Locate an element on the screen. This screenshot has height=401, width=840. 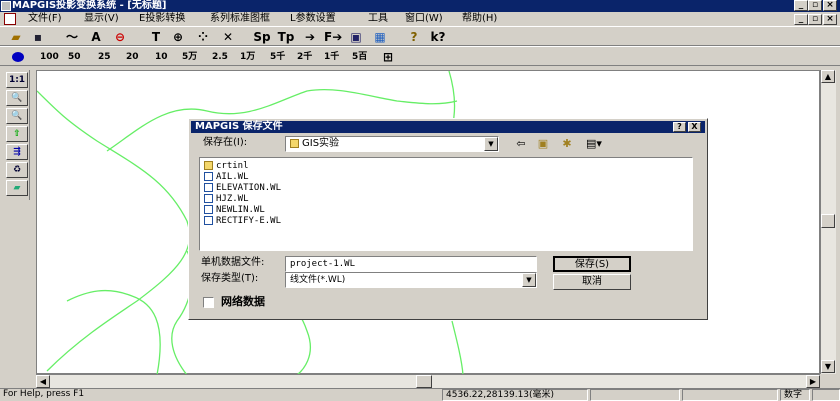
hscroll-thumb is located at coordinates (424, 381).